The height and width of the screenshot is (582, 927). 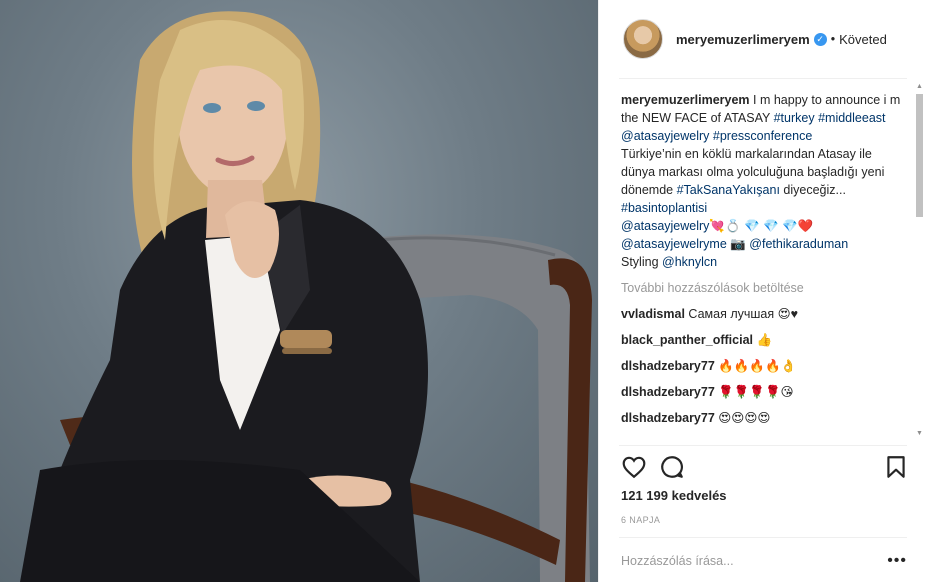 What do you see at coordinates (851, 118) in the screenshot?
I see `hashtag-middleeast: #middleeast` at bounding box center [851, 118].